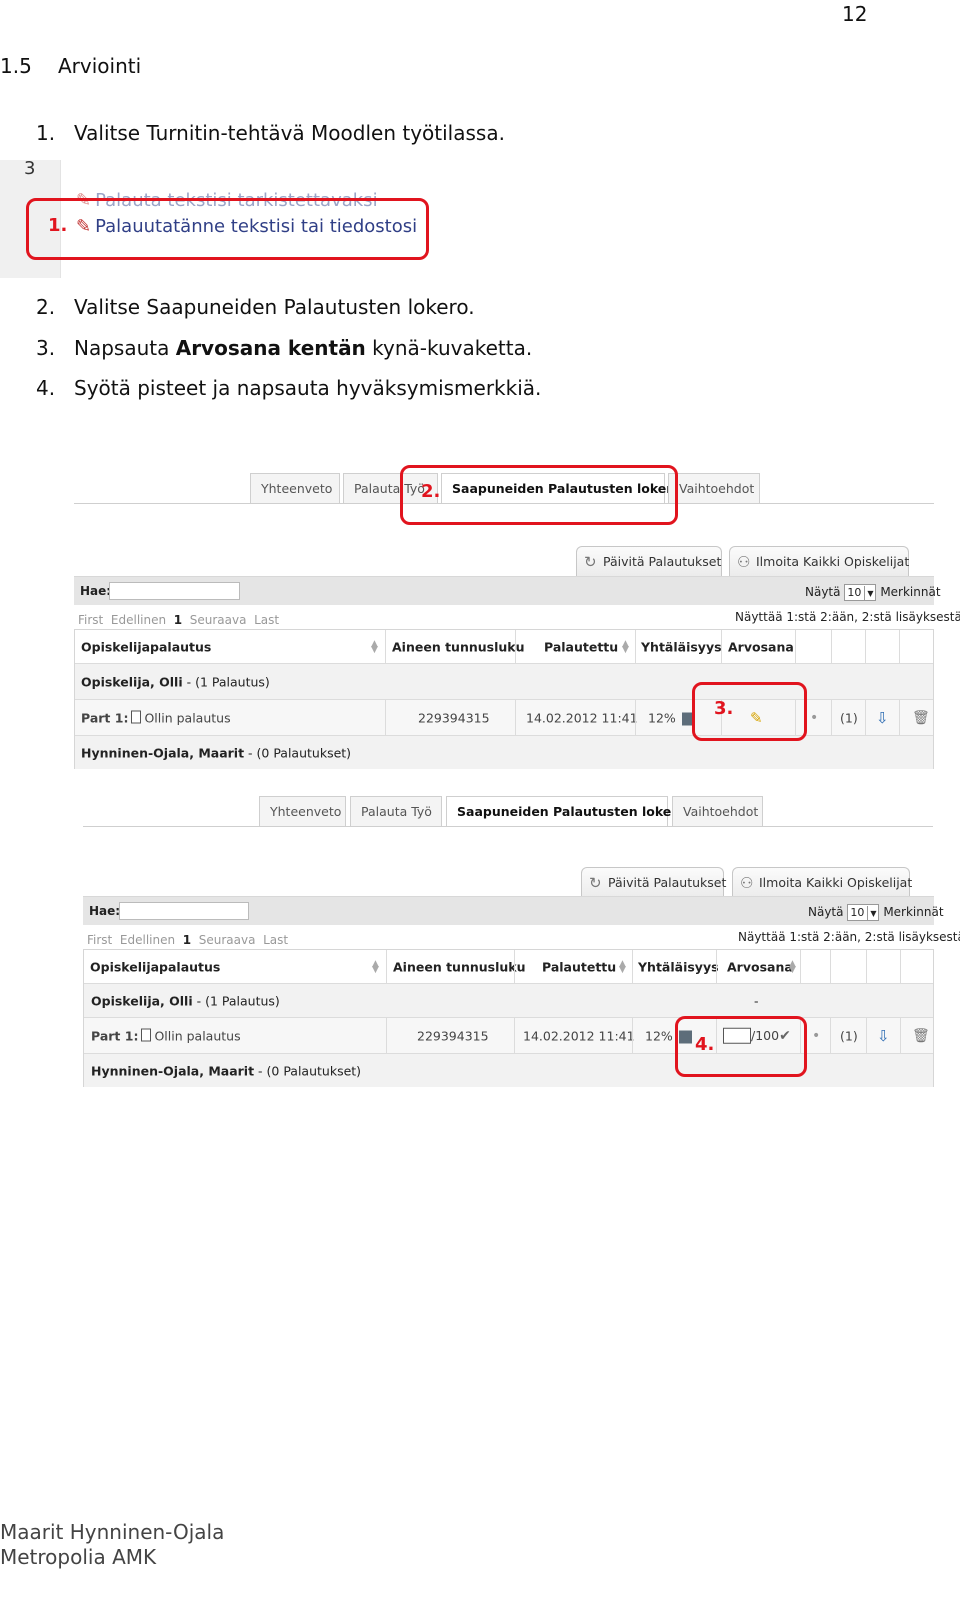 This screenshot has height=1610, width=960. I want to click on page-size-control: Näytä 10 ▼ Merkinnät, so click(876, 912).